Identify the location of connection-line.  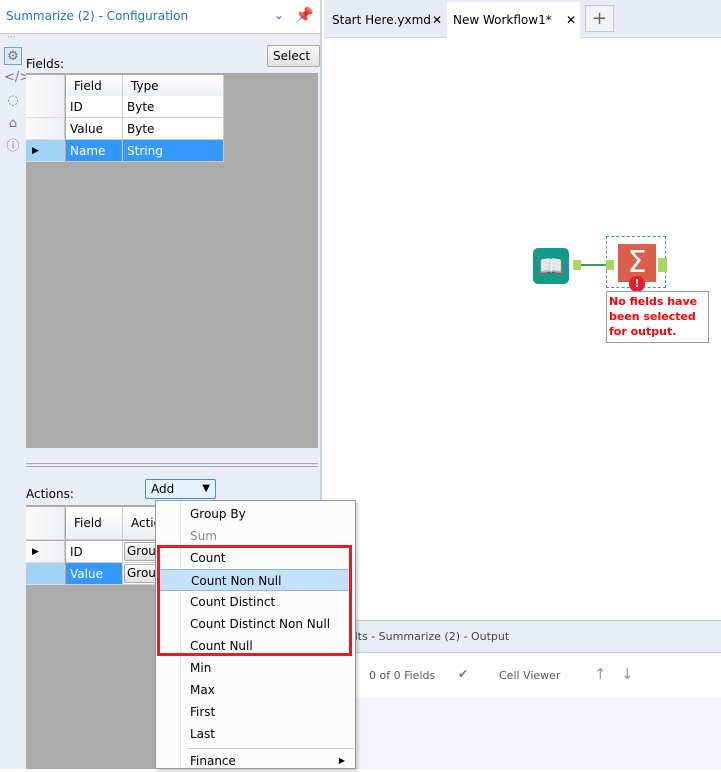
(593, 265).